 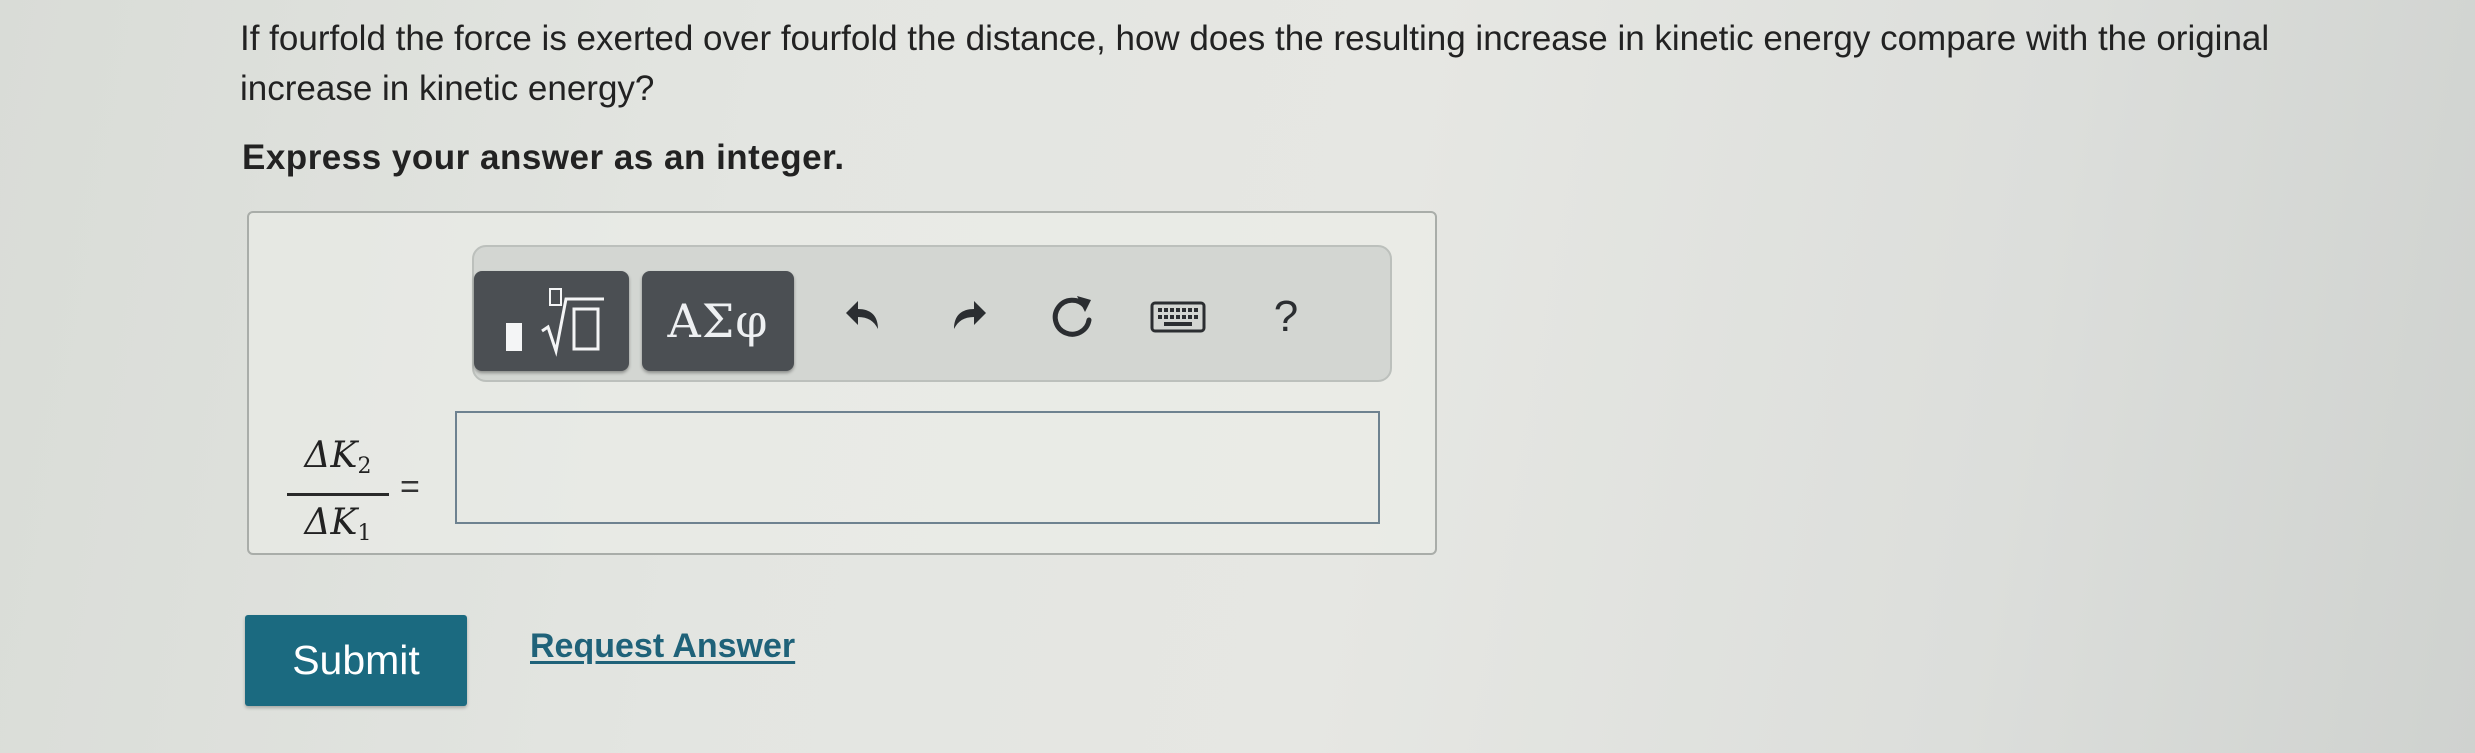 I want to click on request-answer-link: Request Answer, so click(x=662, y=646).